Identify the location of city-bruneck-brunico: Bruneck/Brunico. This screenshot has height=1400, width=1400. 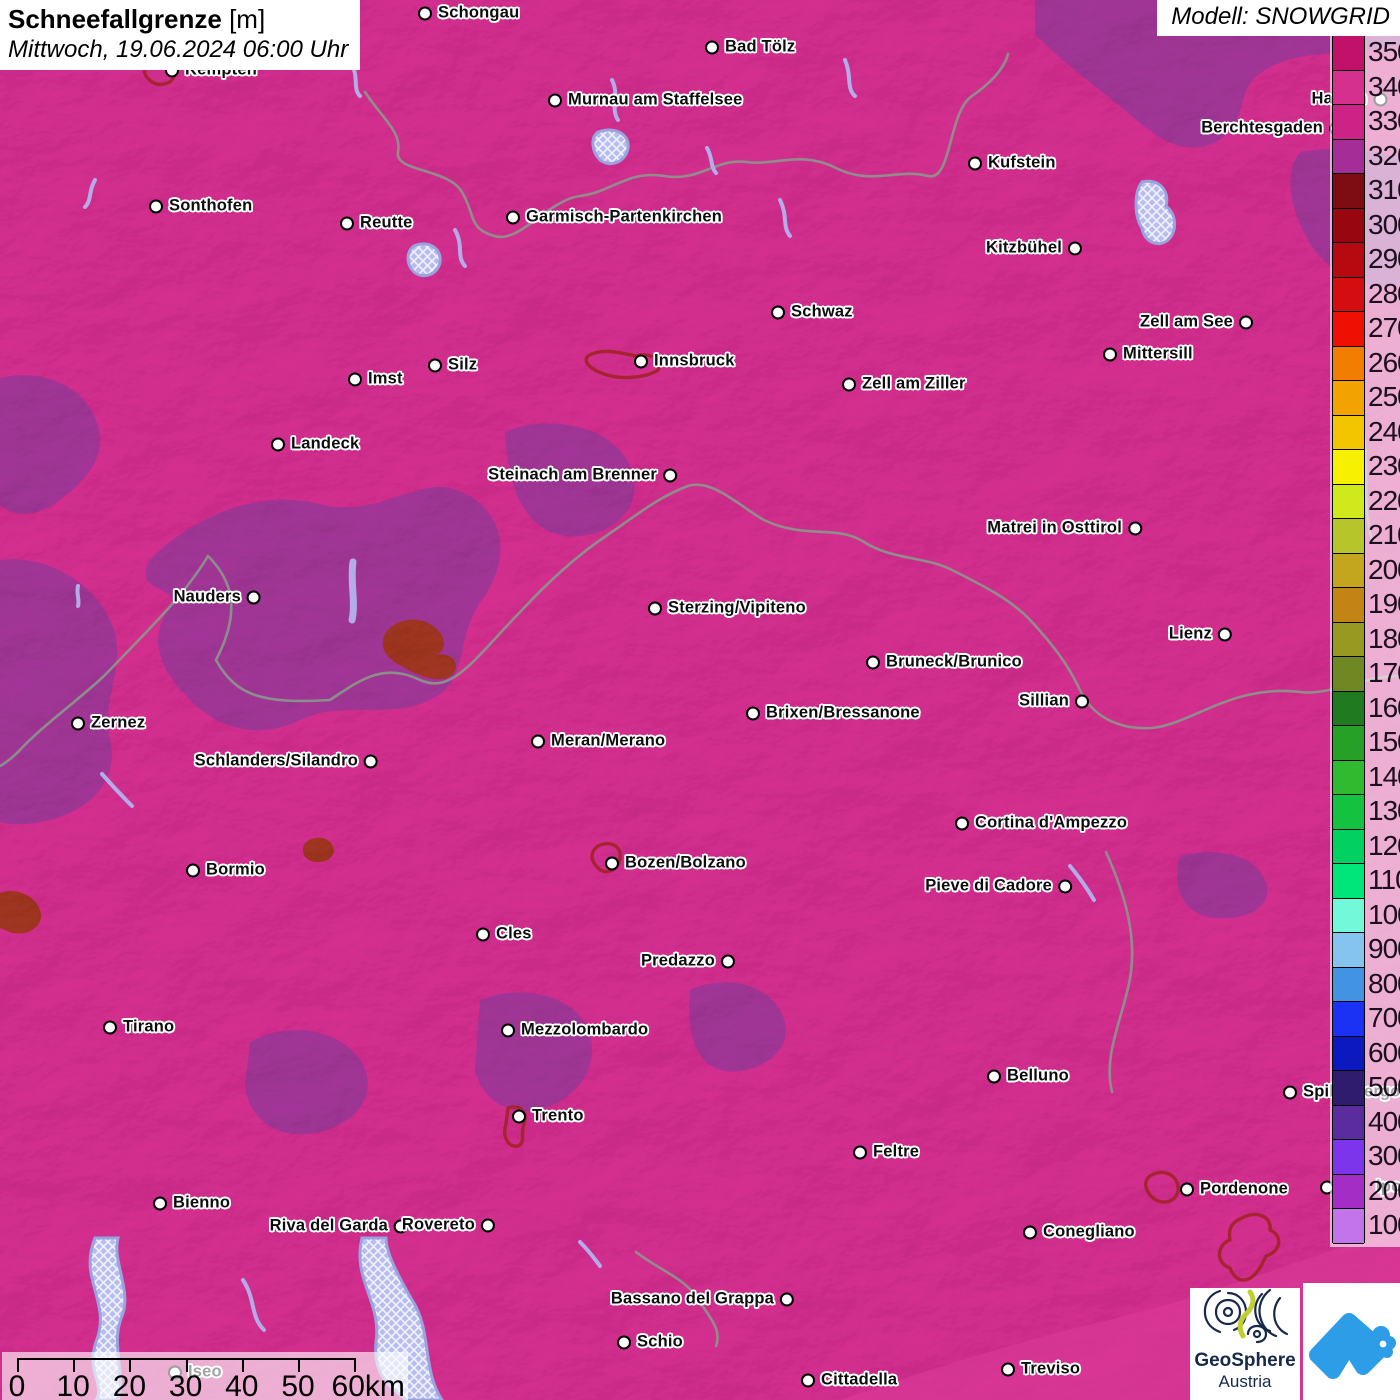
(944, 662).